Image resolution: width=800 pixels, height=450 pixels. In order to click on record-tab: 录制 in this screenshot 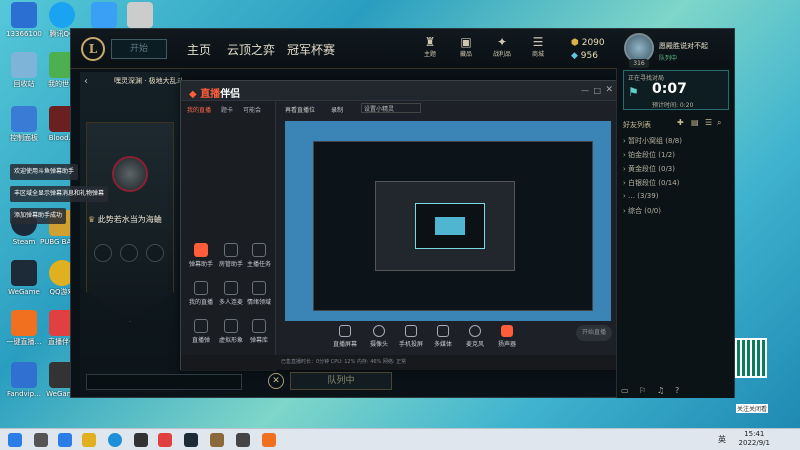, I will do `click(337, 109)`.